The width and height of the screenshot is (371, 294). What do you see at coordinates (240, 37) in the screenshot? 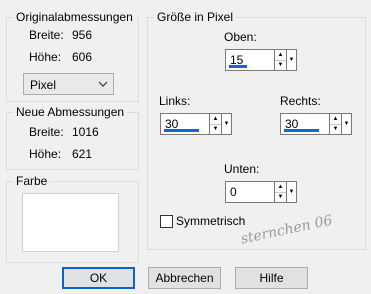
I see `top-label: Oben:` at bounding box center [240, 37].